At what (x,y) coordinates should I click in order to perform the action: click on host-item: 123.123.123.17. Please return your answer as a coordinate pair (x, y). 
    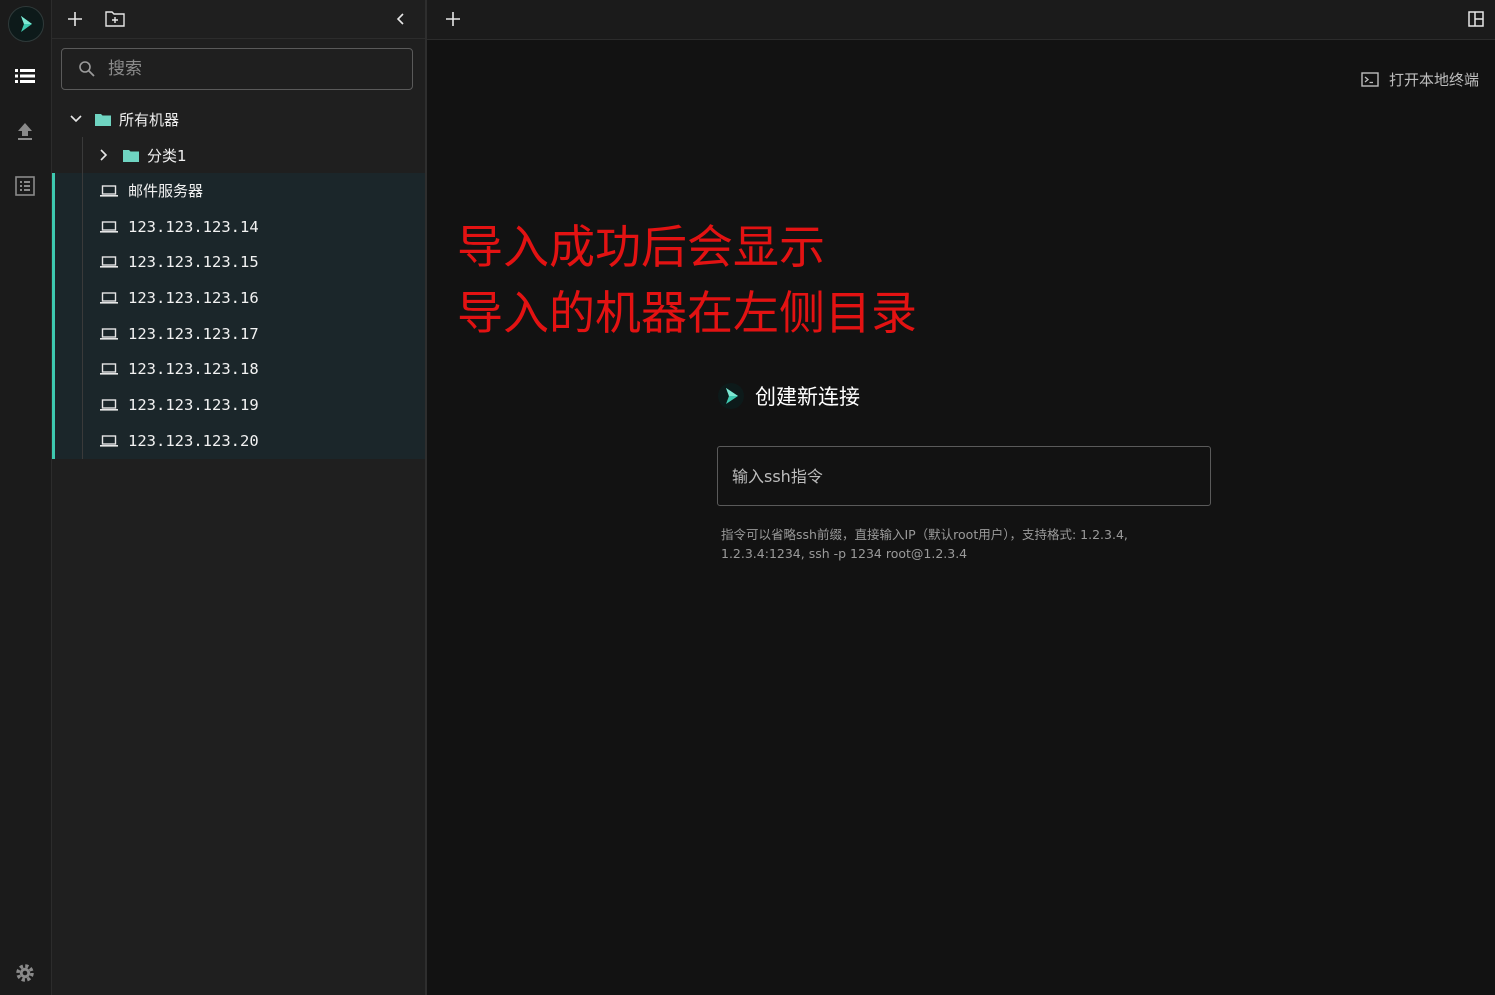
    Looking at the image, I should click on (240, 334).